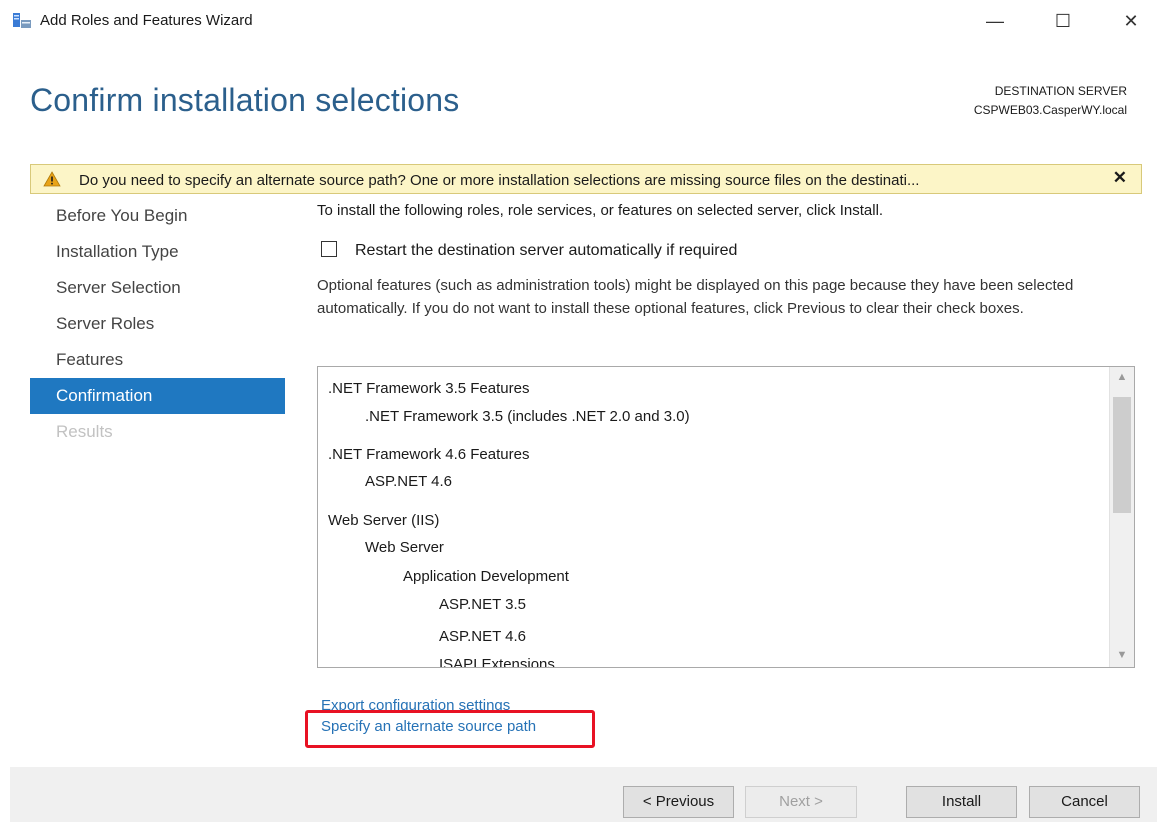 Image resolution: width=1157 pixels, height=822 pixels. I want to click on scrollbar-thumb, so click(1122, 455).